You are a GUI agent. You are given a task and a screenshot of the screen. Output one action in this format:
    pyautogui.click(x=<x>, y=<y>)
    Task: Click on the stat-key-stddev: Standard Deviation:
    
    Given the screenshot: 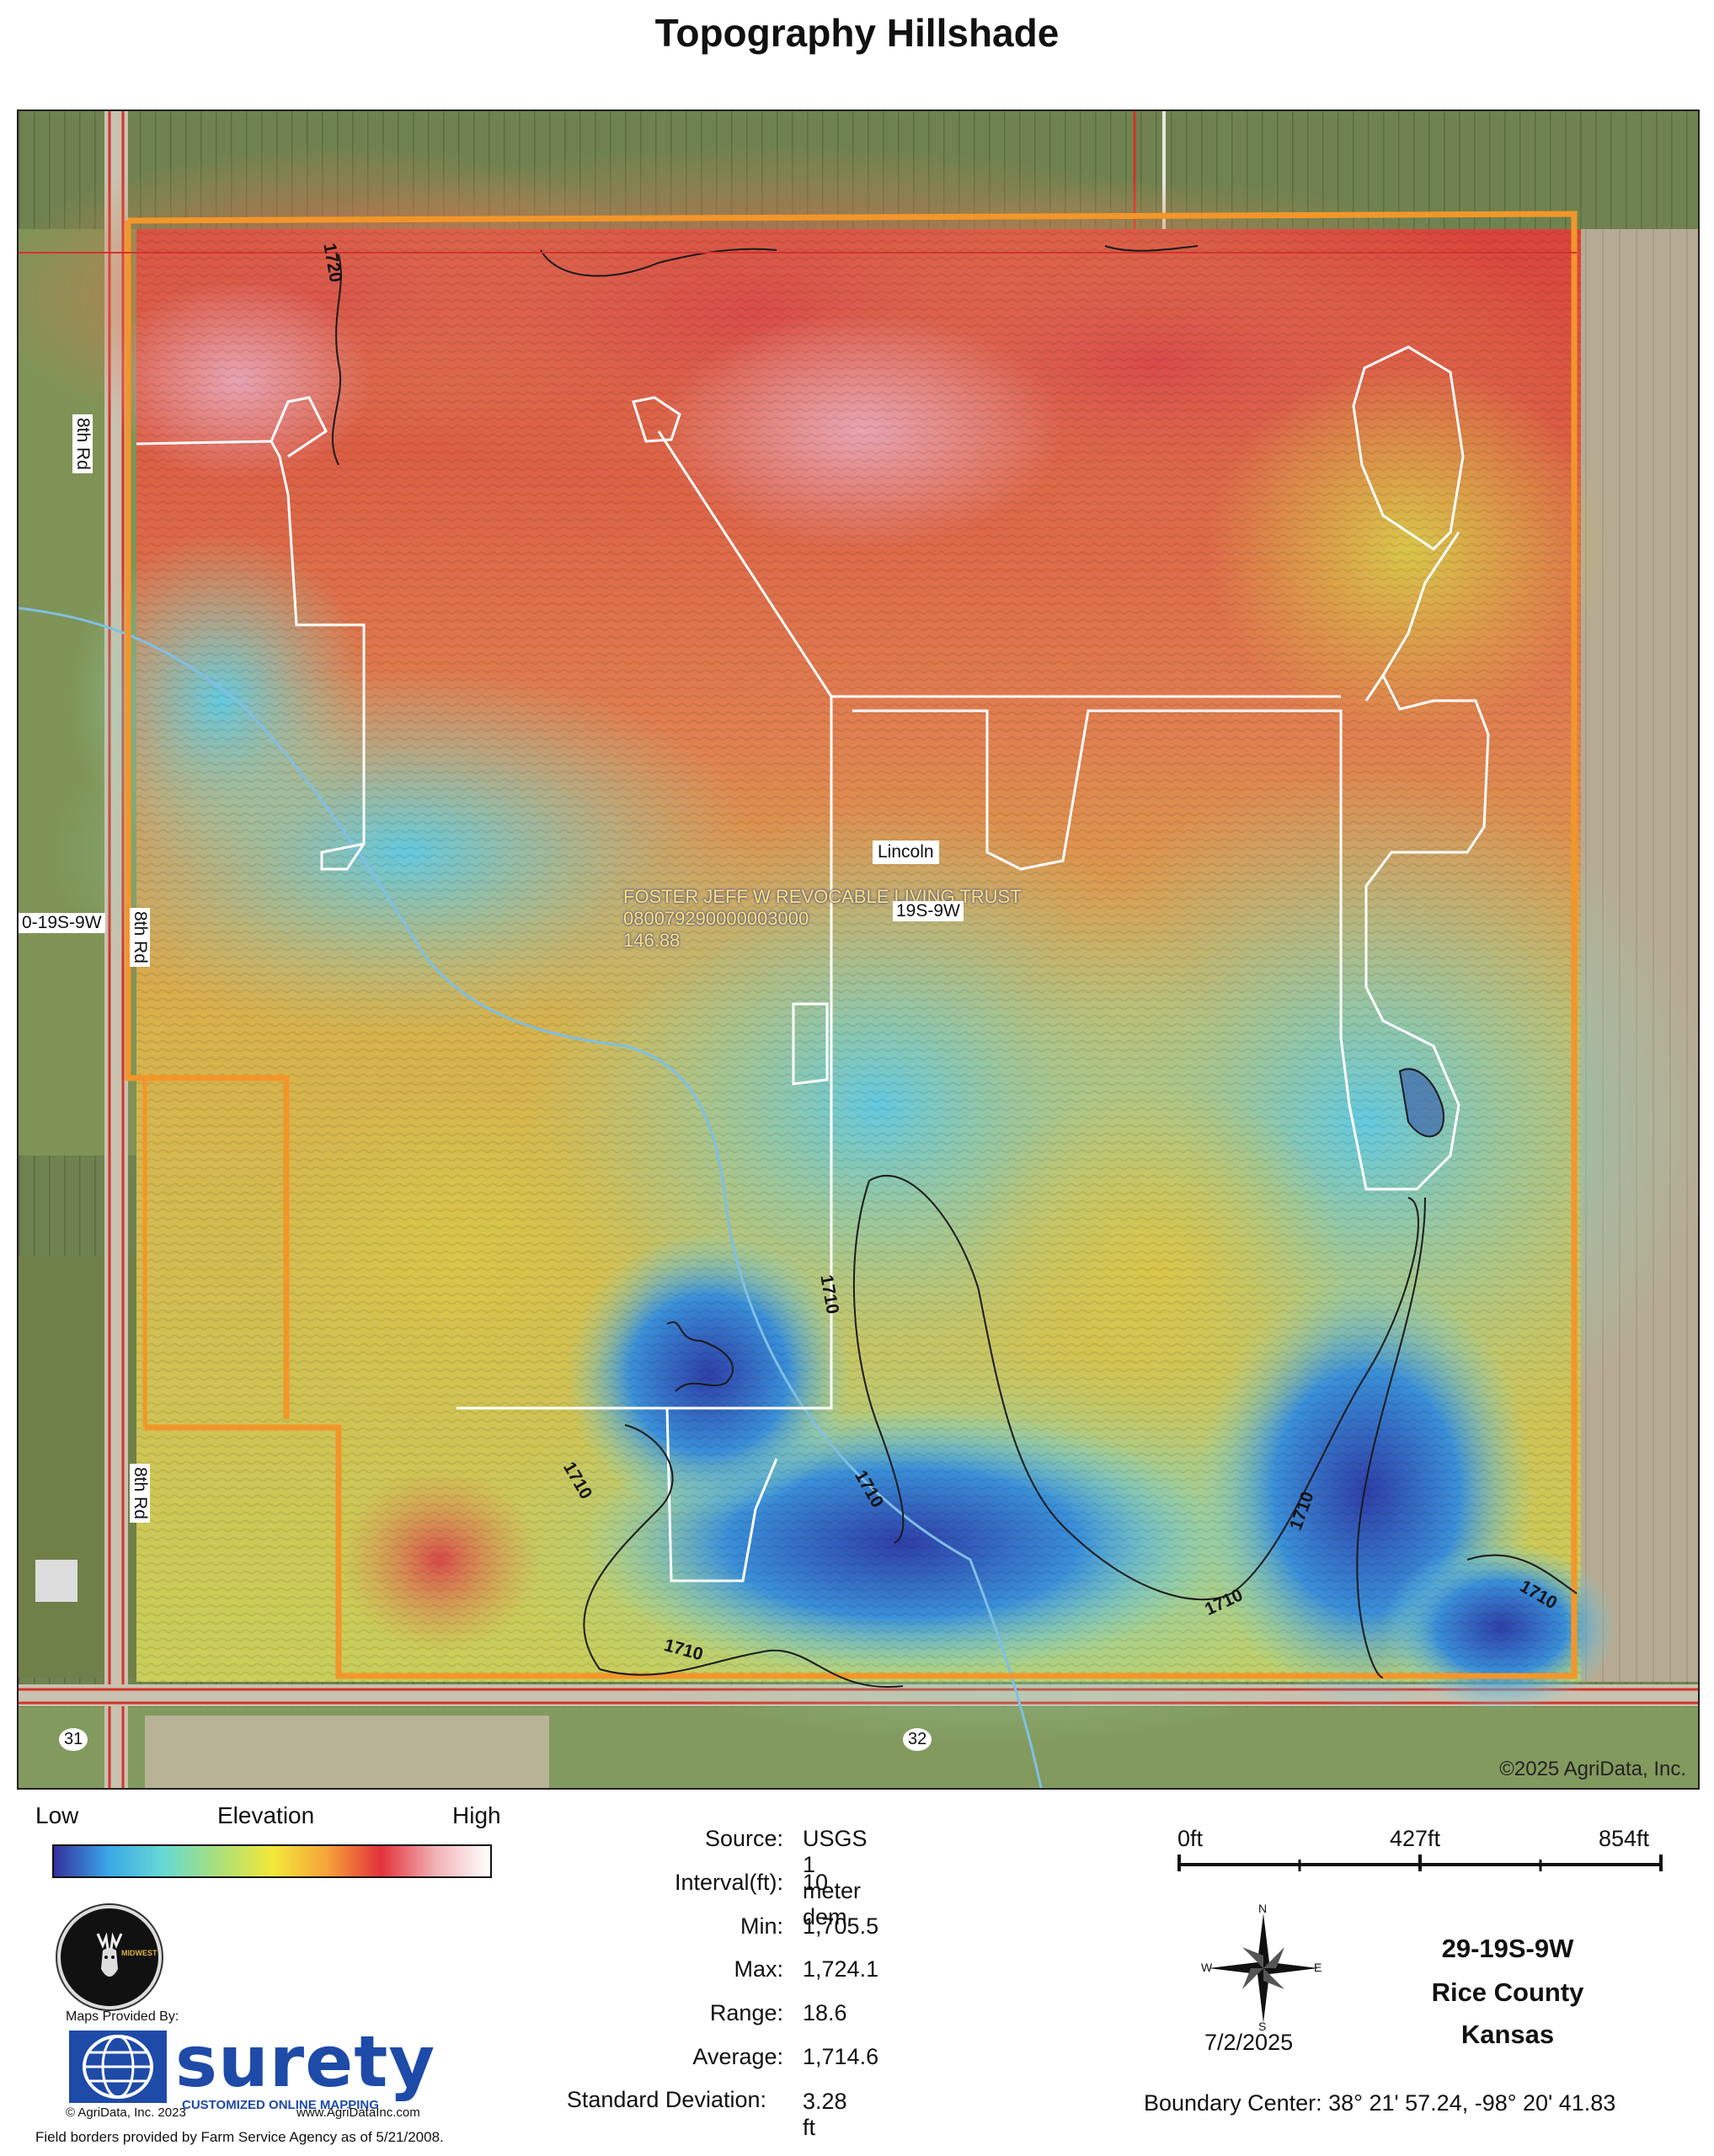 What is the action you would take?
    pyautogui.click(x=666, y=2099)
    